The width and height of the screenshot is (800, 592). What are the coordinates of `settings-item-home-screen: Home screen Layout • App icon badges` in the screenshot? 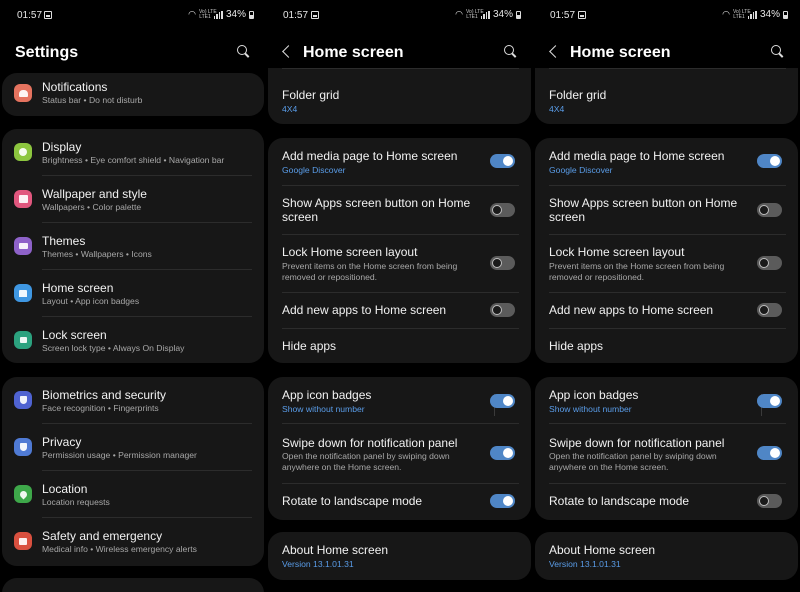 It's located at (133, 293).